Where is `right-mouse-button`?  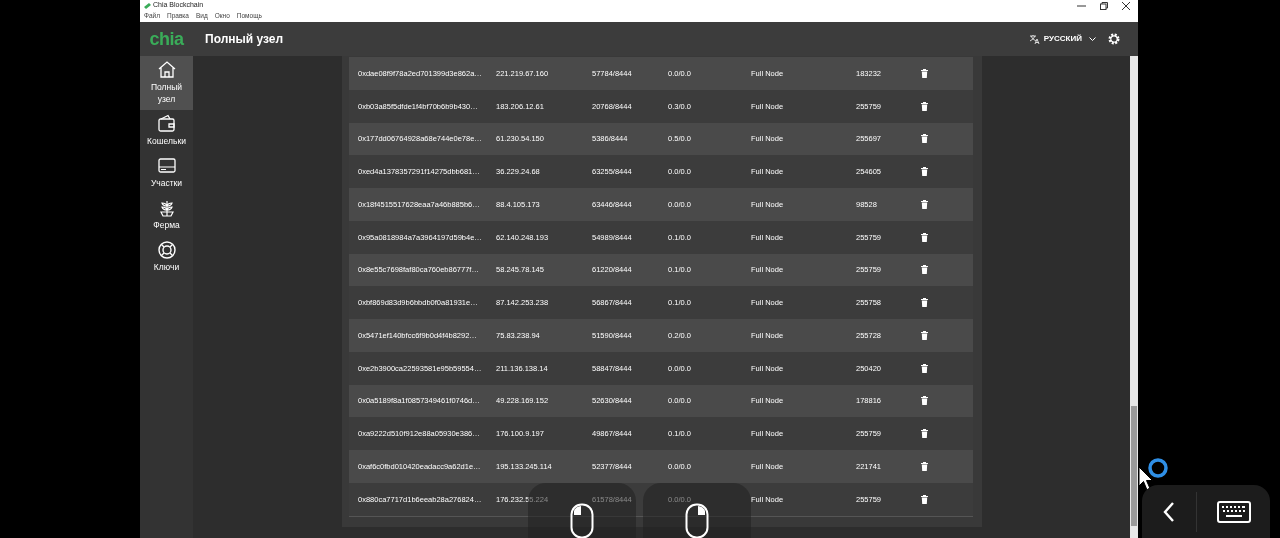
right-mouse-button is located at coordinates (697, 510).